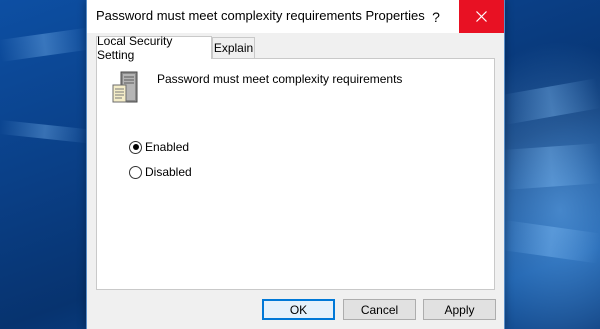 Image resolution: width=600 pixels, height=329 pixels. I want to click on radio-label-disabled: Disabled, so click(168, 172).